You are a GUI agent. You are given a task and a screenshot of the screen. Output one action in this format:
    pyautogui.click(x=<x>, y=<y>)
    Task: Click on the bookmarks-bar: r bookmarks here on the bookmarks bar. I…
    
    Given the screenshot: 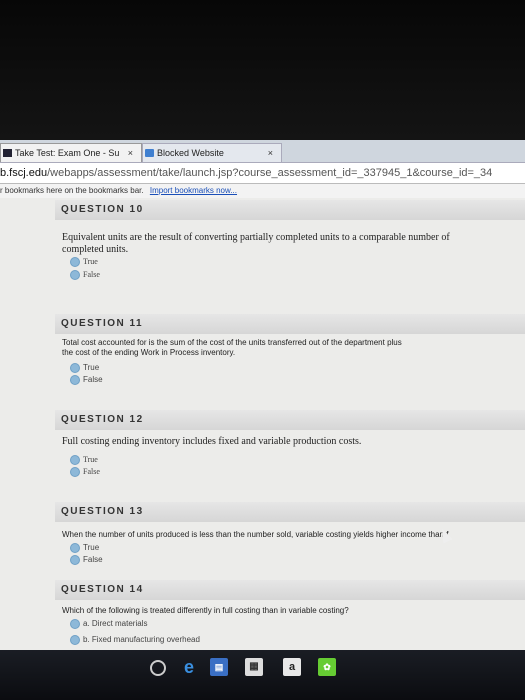 What is the action you would take?
    pyautogui.click(x=262, y=191)
    